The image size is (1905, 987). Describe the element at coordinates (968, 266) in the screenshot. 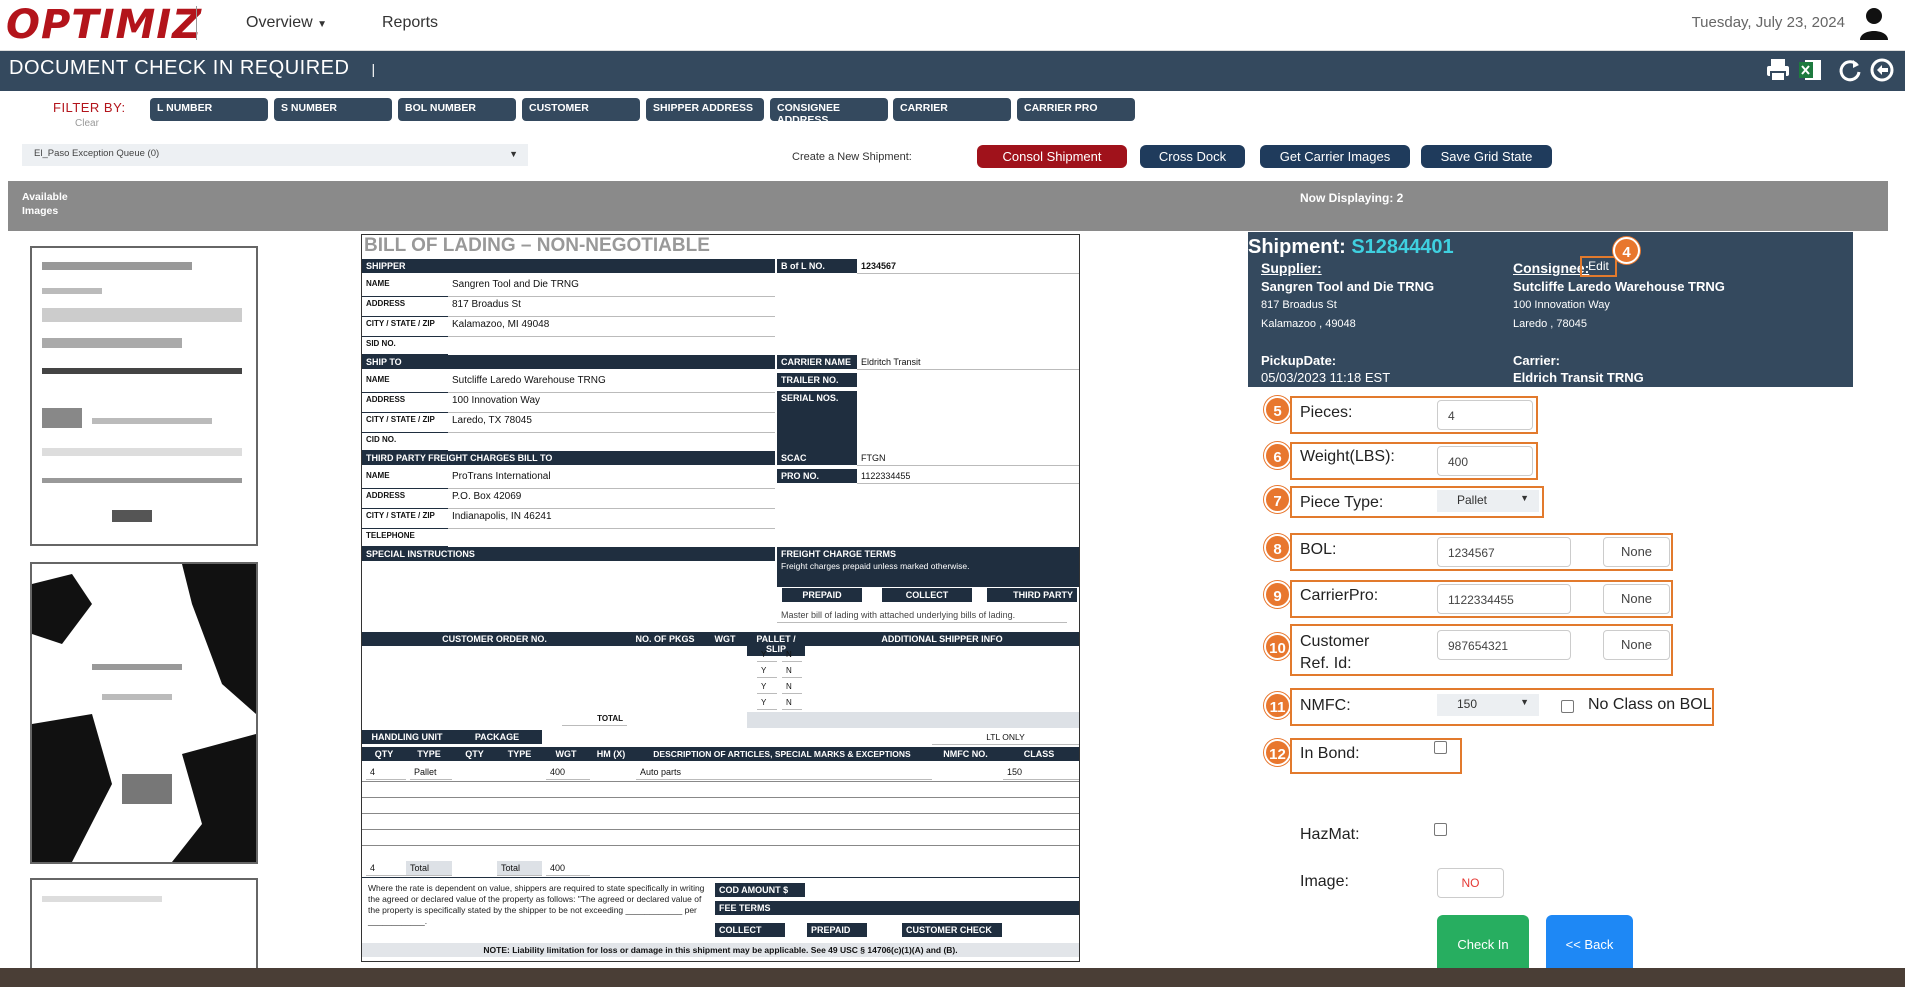

I see `bol-no-value: 1234567` at that location.